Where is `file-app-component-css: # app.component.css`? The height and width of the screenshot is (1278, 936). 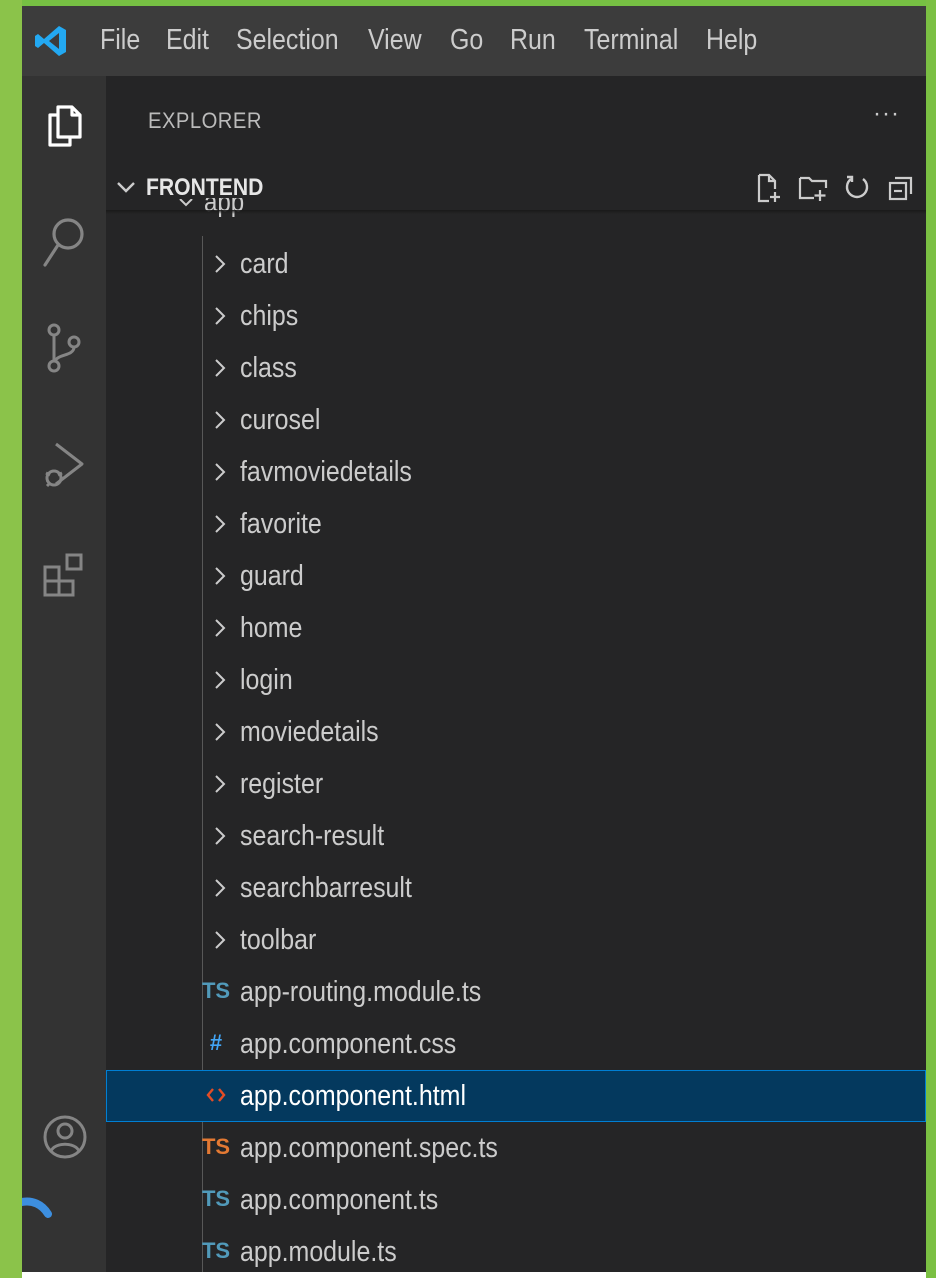 file-app-component-css: # app.component.css is located at coordinates (516, 1044).